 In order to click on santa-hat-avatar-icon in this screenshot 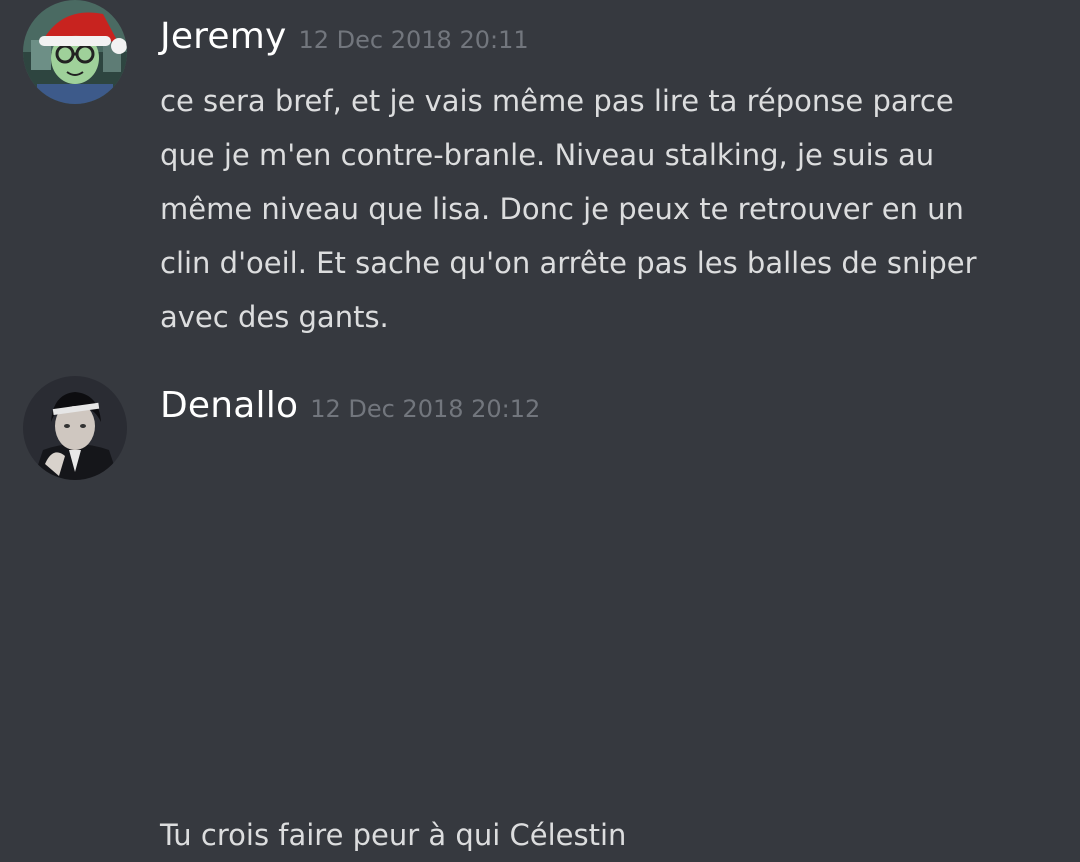, I will do `click(75, 52)`.